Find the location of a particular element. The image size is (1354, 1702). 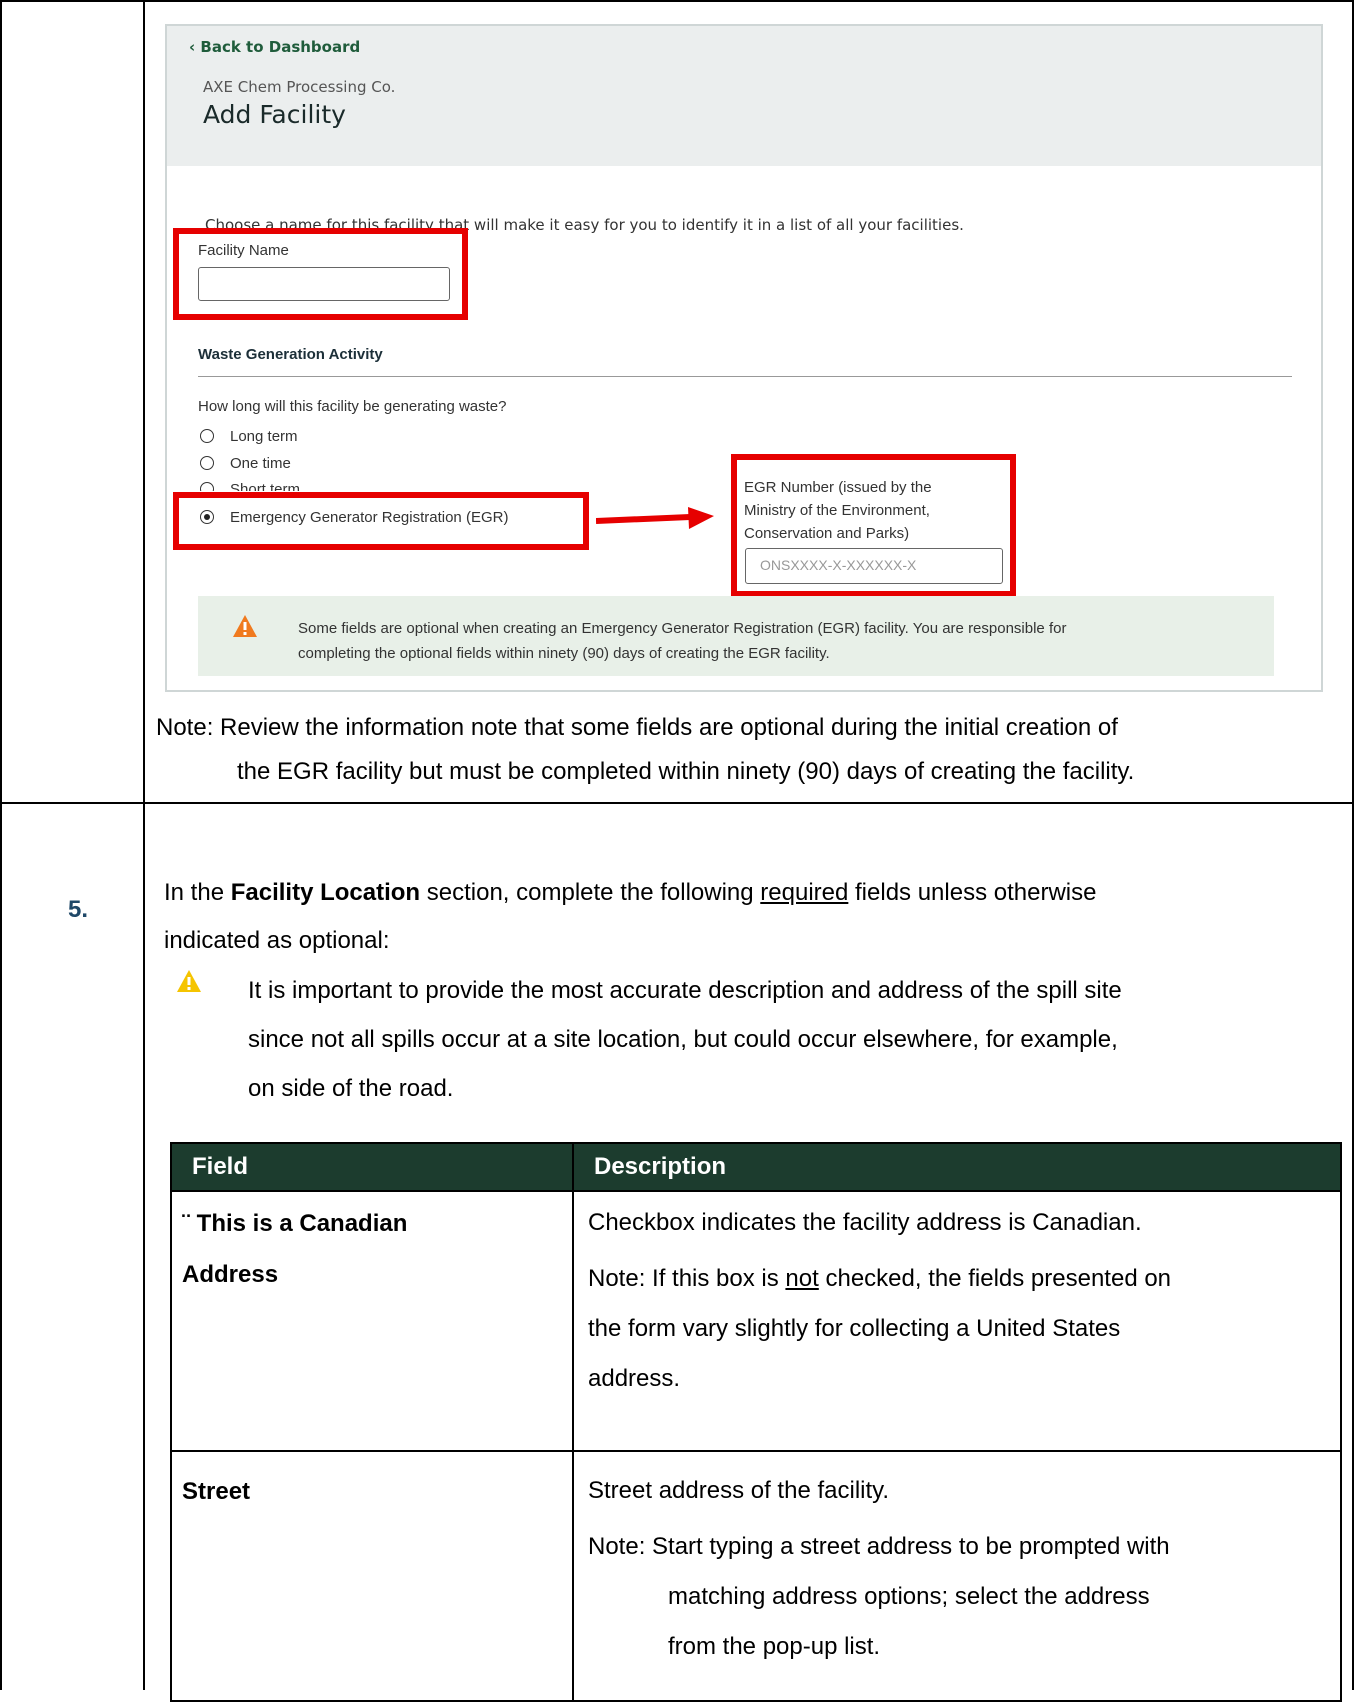

field-cell: Street is located at coordinates (372, 1576).